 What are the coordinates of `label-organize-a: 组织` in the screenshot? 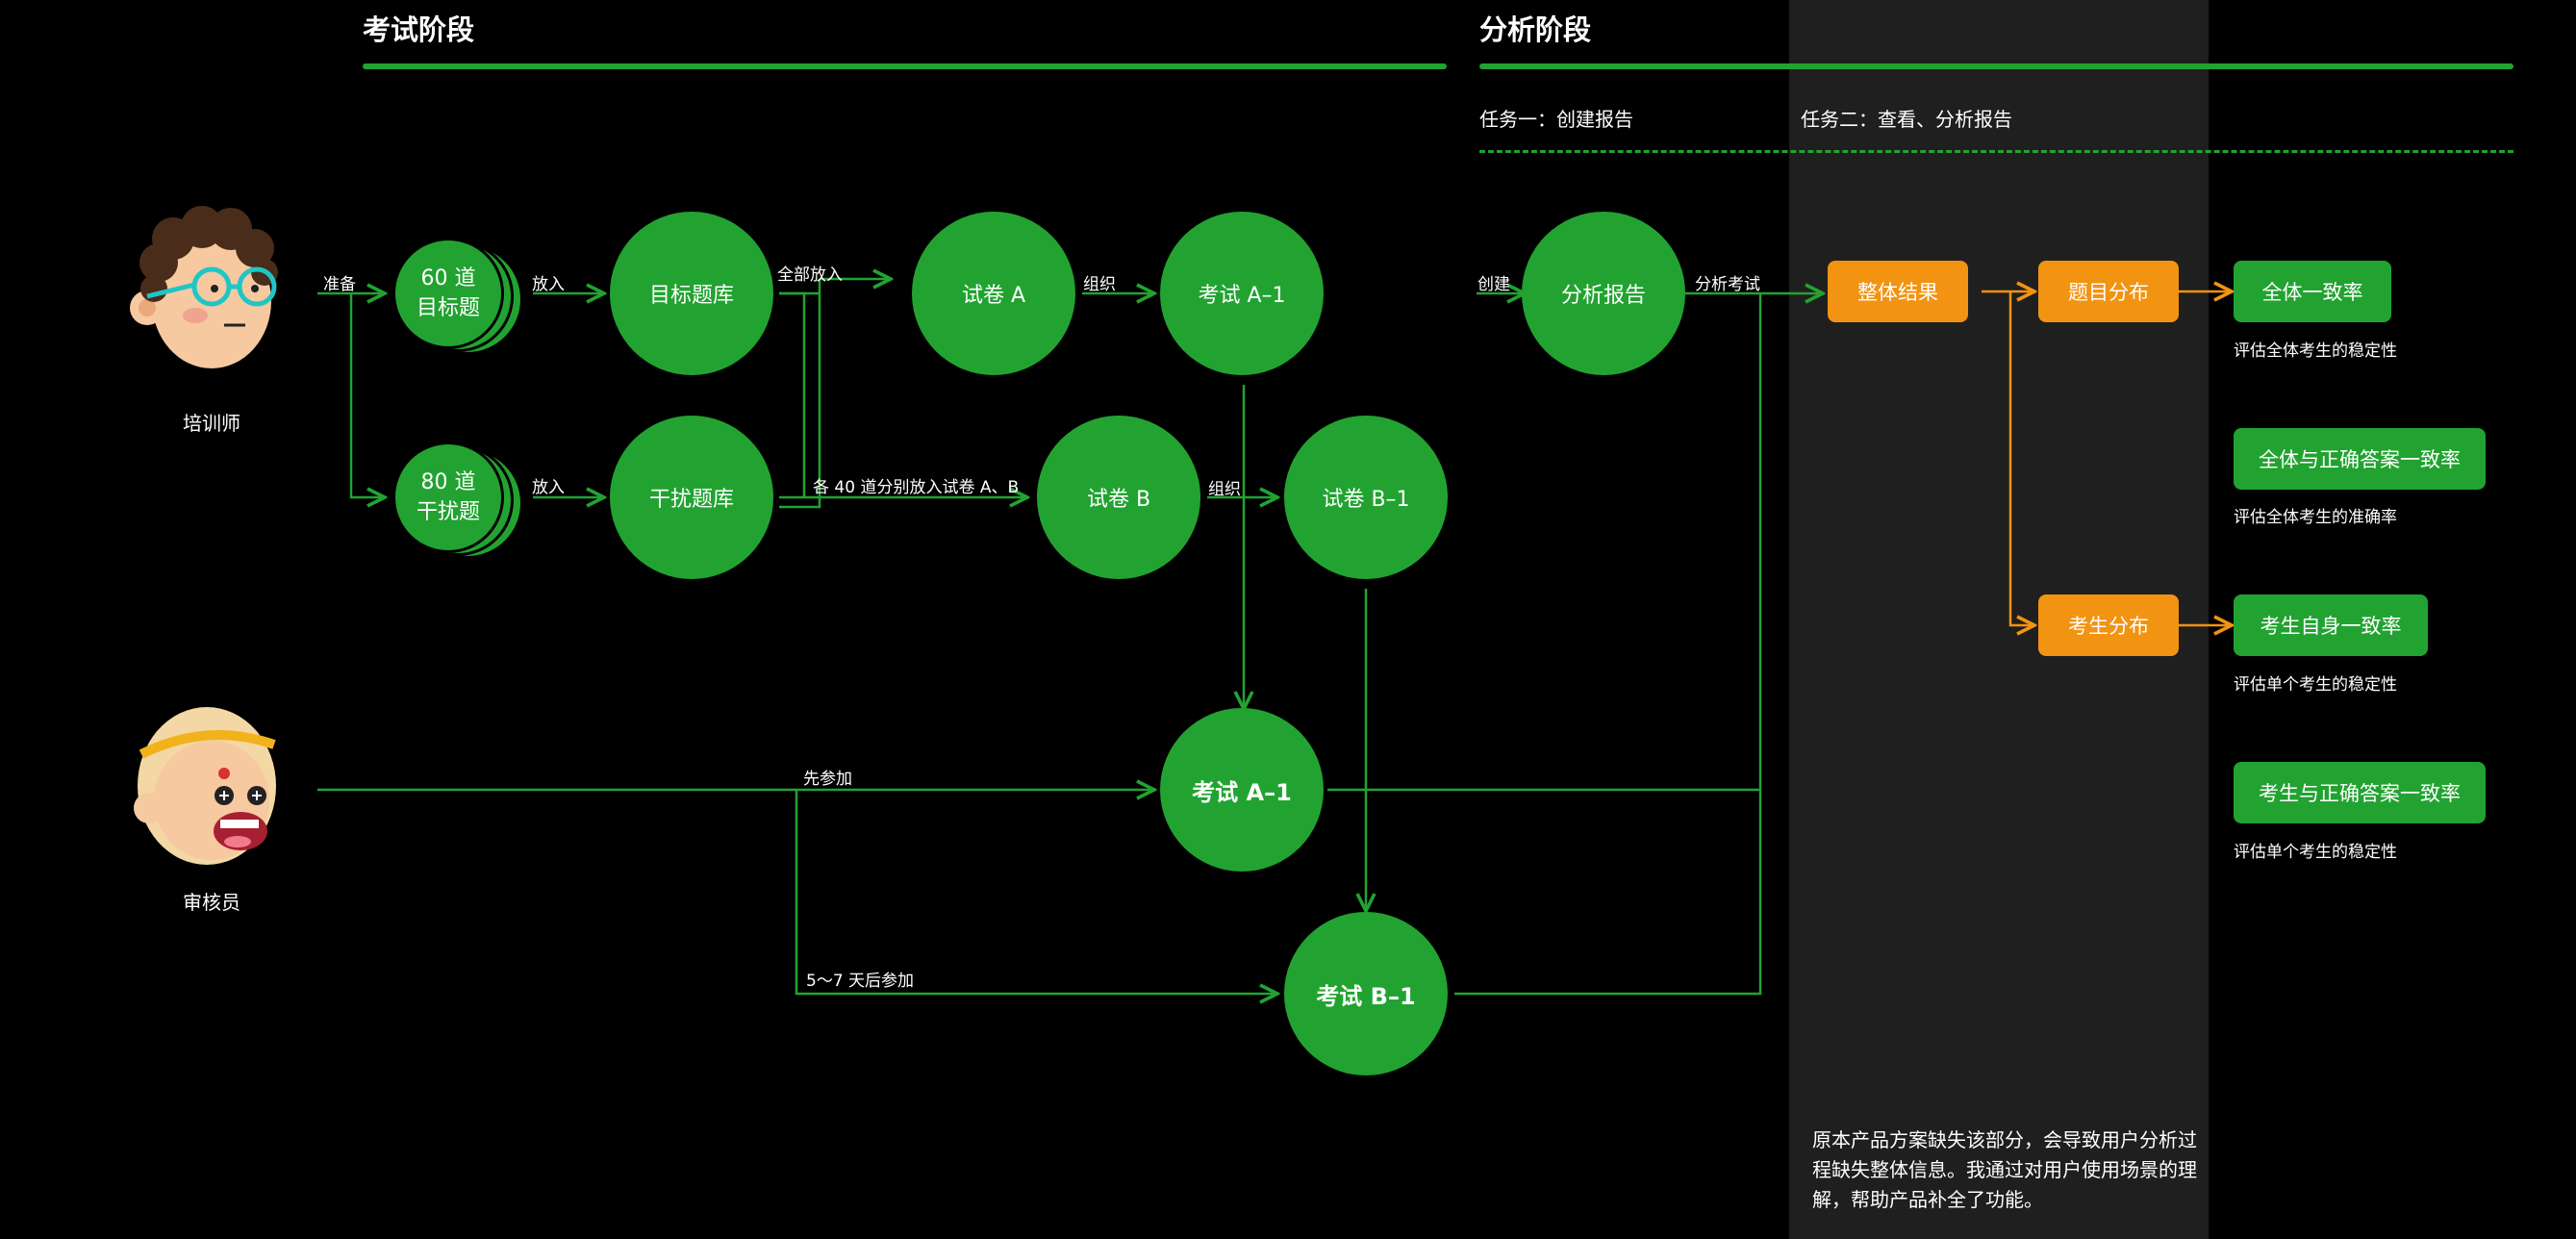 It's located at (1100, 285).